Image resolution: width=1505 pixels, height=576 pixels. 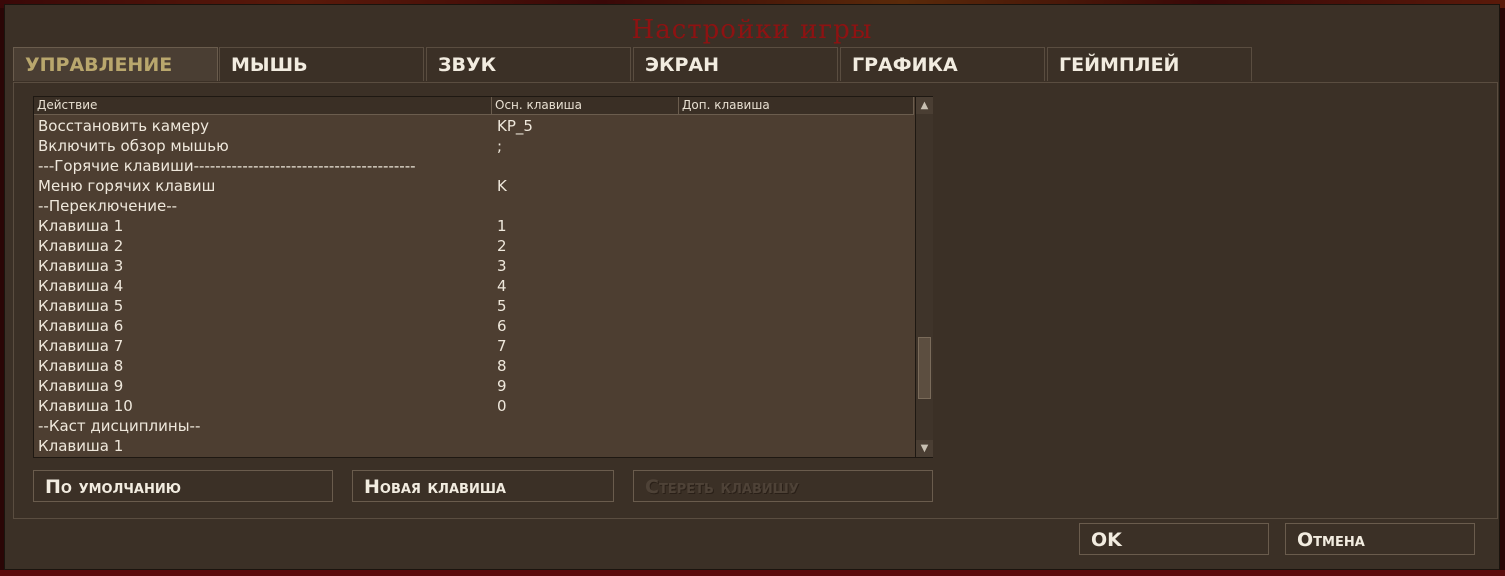 What do you see at coordinates (474, 266) in the screenshot?
I see `table-row: Клавиша 3 3` at bounding box center [474, 266].